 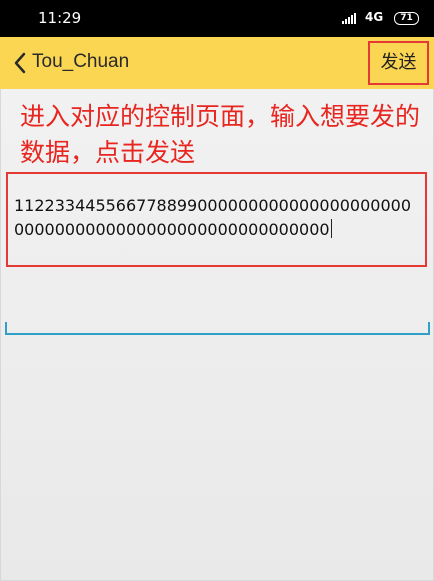 What do you see at coordinates (81, 61) in the screenshot?
I see `page-title: Tou_Chuan` at bounding box center [81, 61].